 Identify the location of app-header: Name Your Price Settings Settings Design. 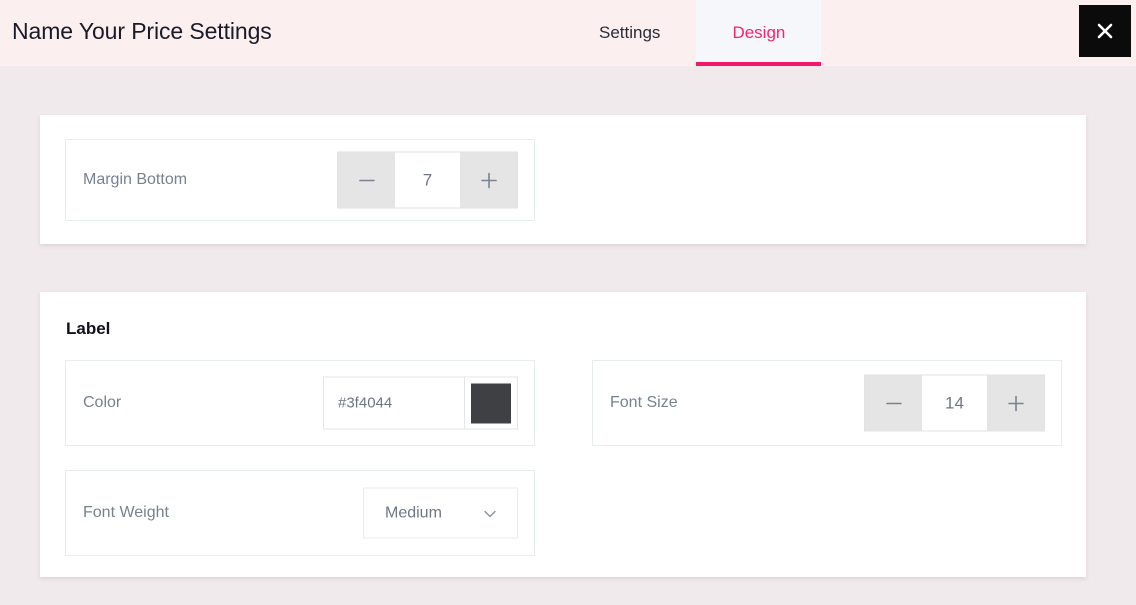
(568, 33).